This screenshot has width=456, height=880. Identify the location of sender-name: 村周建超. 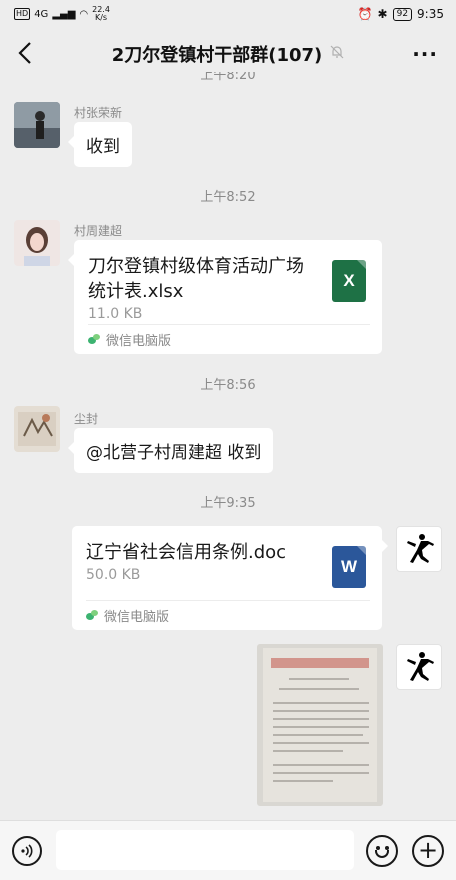
(98, 231).